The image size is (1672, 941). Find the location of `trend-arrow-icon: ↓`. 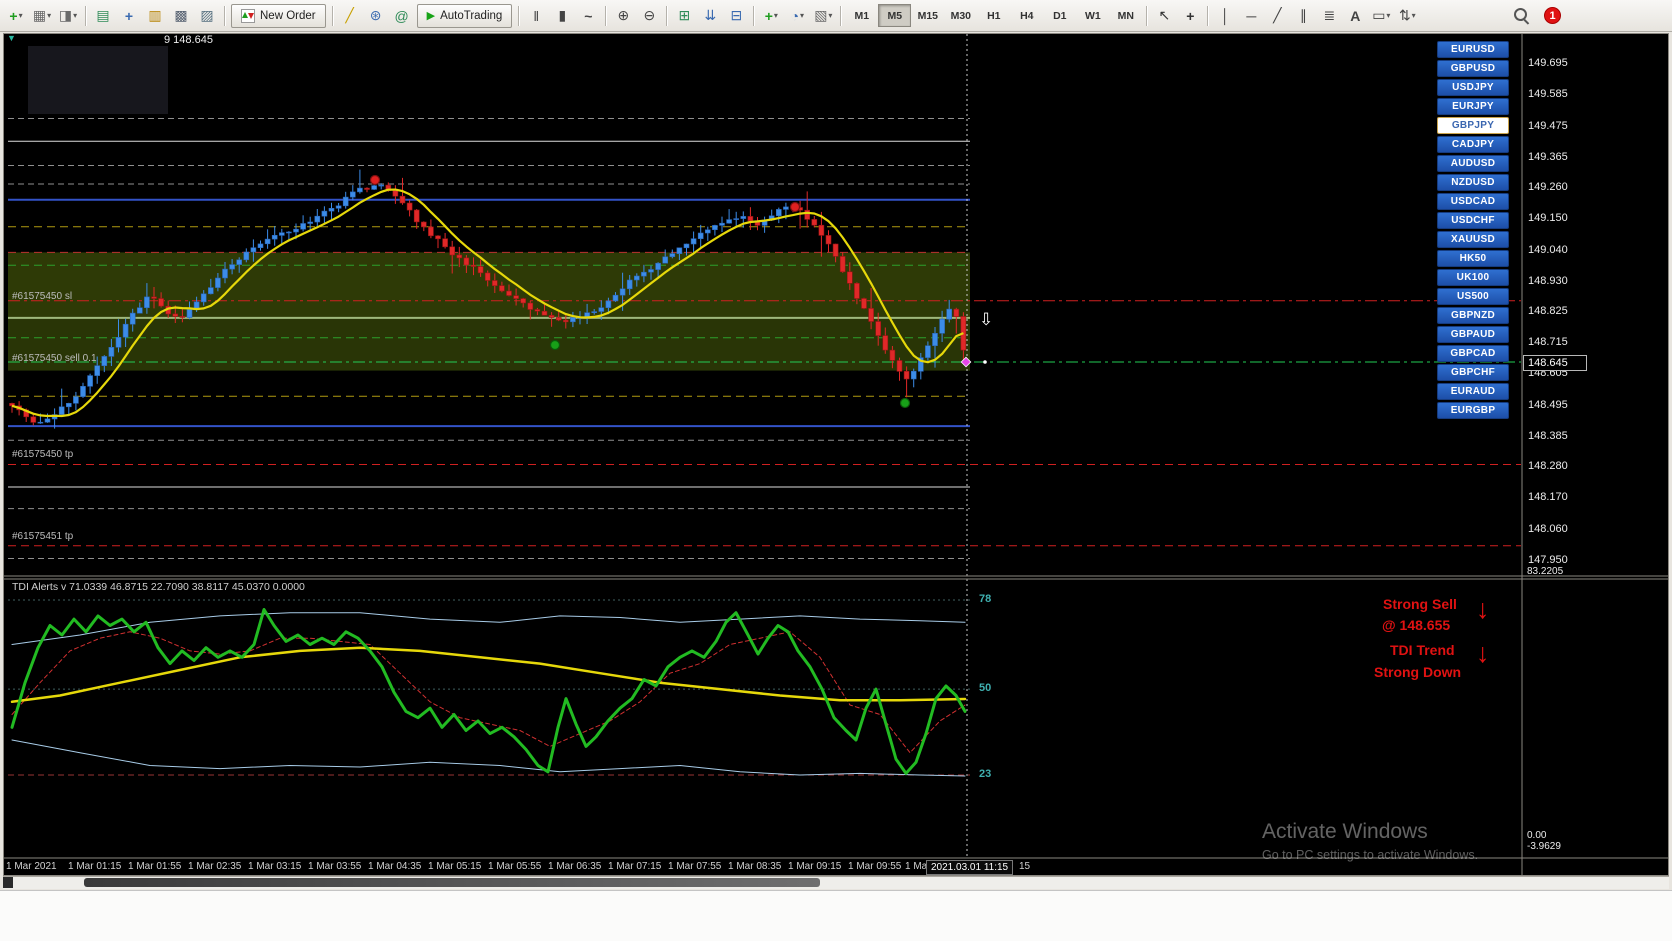

trend-arrow-icon: ↓ is located at coordinates (1483, 653).